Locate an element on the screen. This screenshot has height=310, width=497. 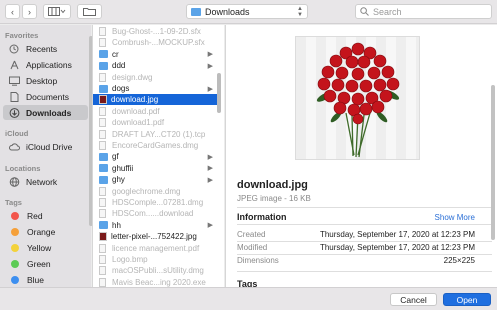
file-row: ghuffii ▶ is located at coordinates (155, 168).